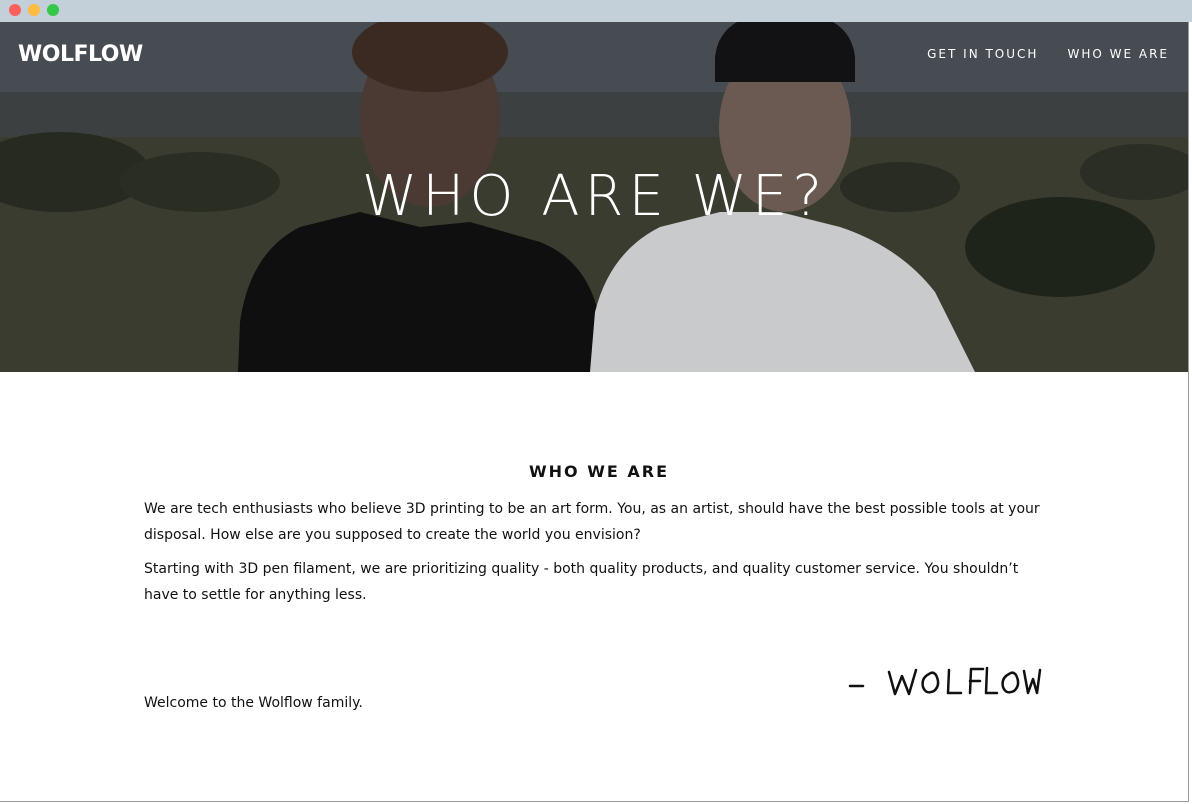 The width and height of the screenshot is (1192, 804). Describe the element at coordinates (599, 471) in the screenshot. I see `section-heading: WHO WE ARE` at that location.